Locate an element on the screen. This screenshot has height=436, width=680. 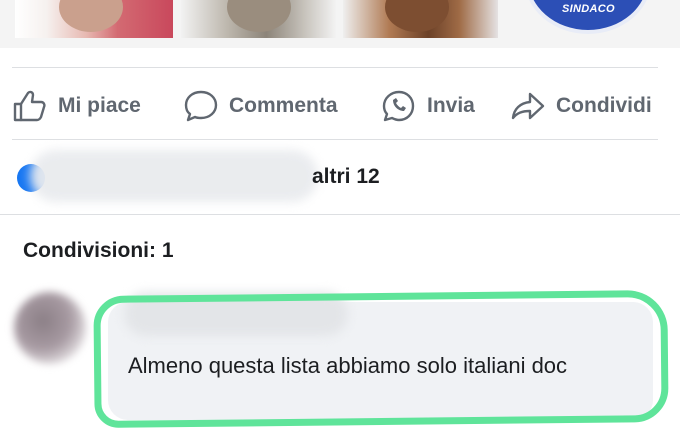
comment-button: Commenta is located at coordinates (260, 106).